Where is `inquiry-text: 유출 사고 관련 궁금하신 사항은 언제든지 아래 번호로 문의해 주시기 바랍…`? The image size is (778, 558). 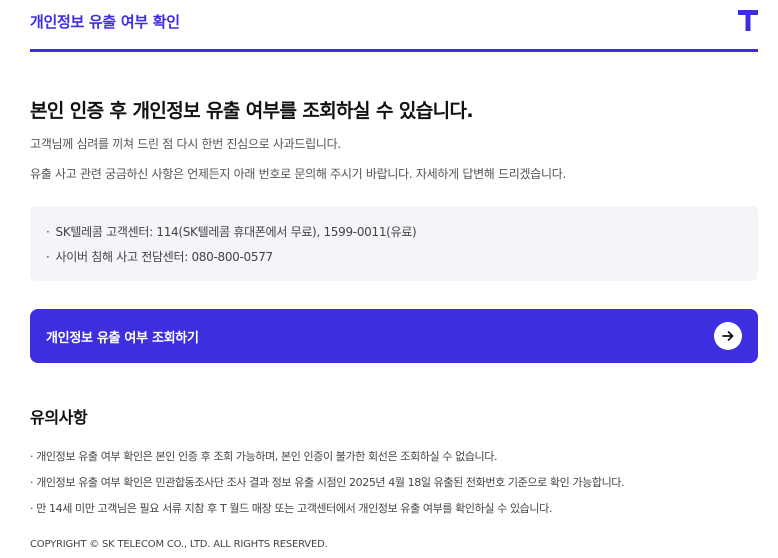 inquiry-text: 유출 사고 관련 궁금하신 사항은 언제든지 아래 번호로 문의해 주시기 바랍… is located at coordinates (298, 174).